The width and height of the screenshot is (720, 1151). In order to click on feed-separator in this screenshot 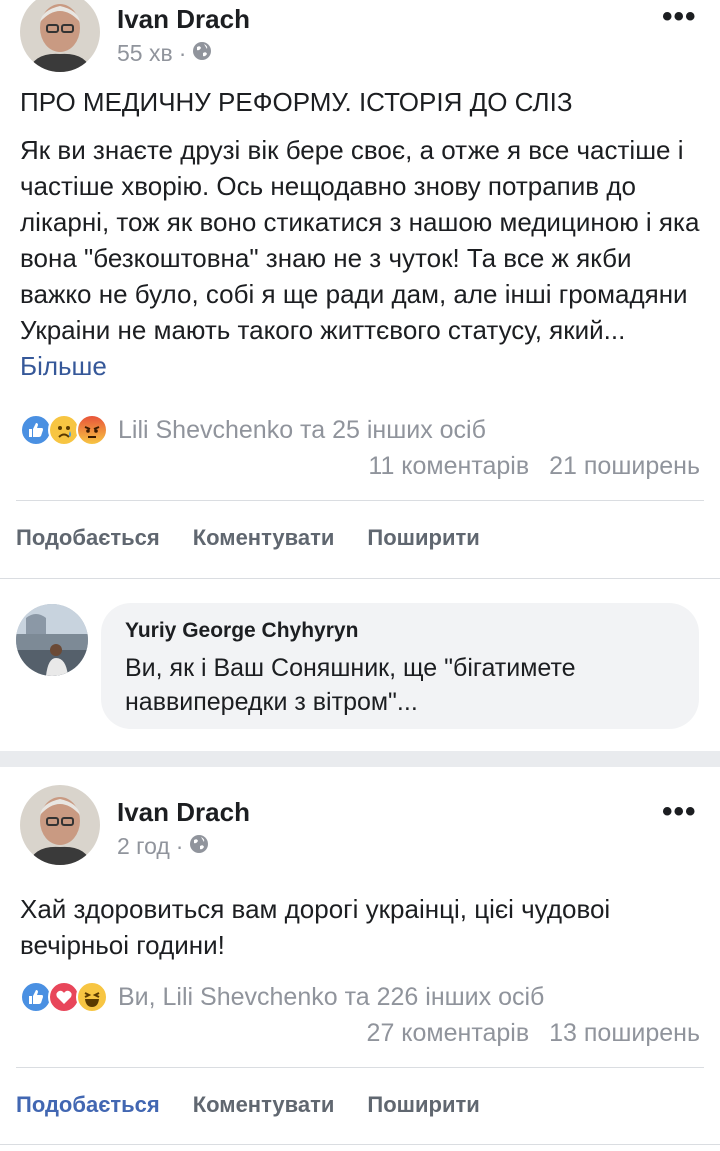, I will do `click(360, 759)`.